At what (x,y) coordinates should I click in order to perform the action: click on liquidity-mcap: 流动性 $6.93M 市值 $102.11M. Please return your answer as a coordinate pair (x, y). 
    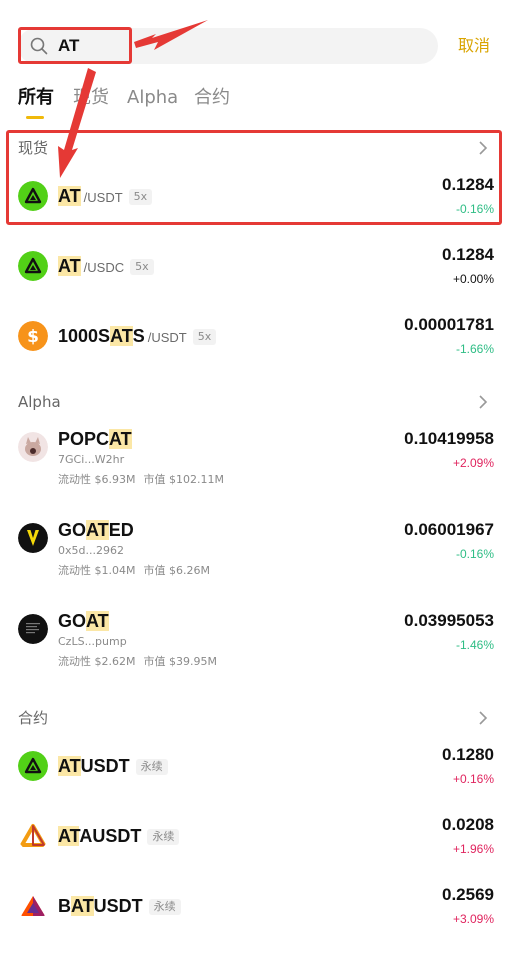
    Looking at the image, I should click on (141, 479).